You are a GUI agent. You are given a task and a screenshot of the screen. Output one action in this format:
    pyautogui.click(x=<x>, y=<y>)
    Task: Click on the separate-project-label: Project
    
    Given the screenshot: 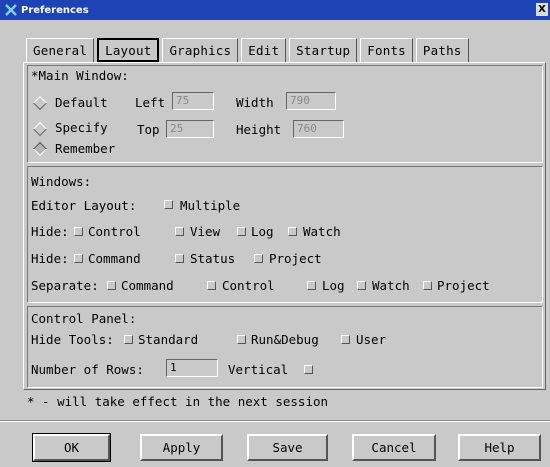 What is the action you would take?
    pyautogui.click(x=463, y=285)
    